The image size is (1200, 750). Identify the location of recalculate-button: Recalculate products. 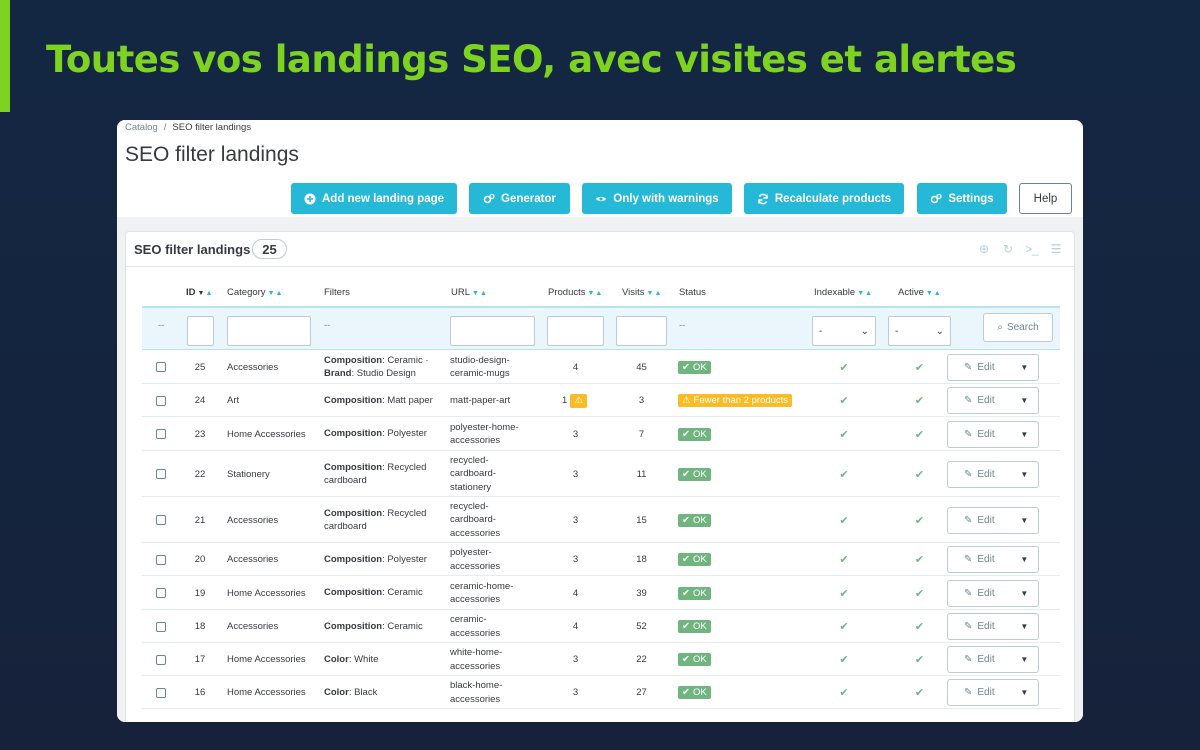
(824, 198).